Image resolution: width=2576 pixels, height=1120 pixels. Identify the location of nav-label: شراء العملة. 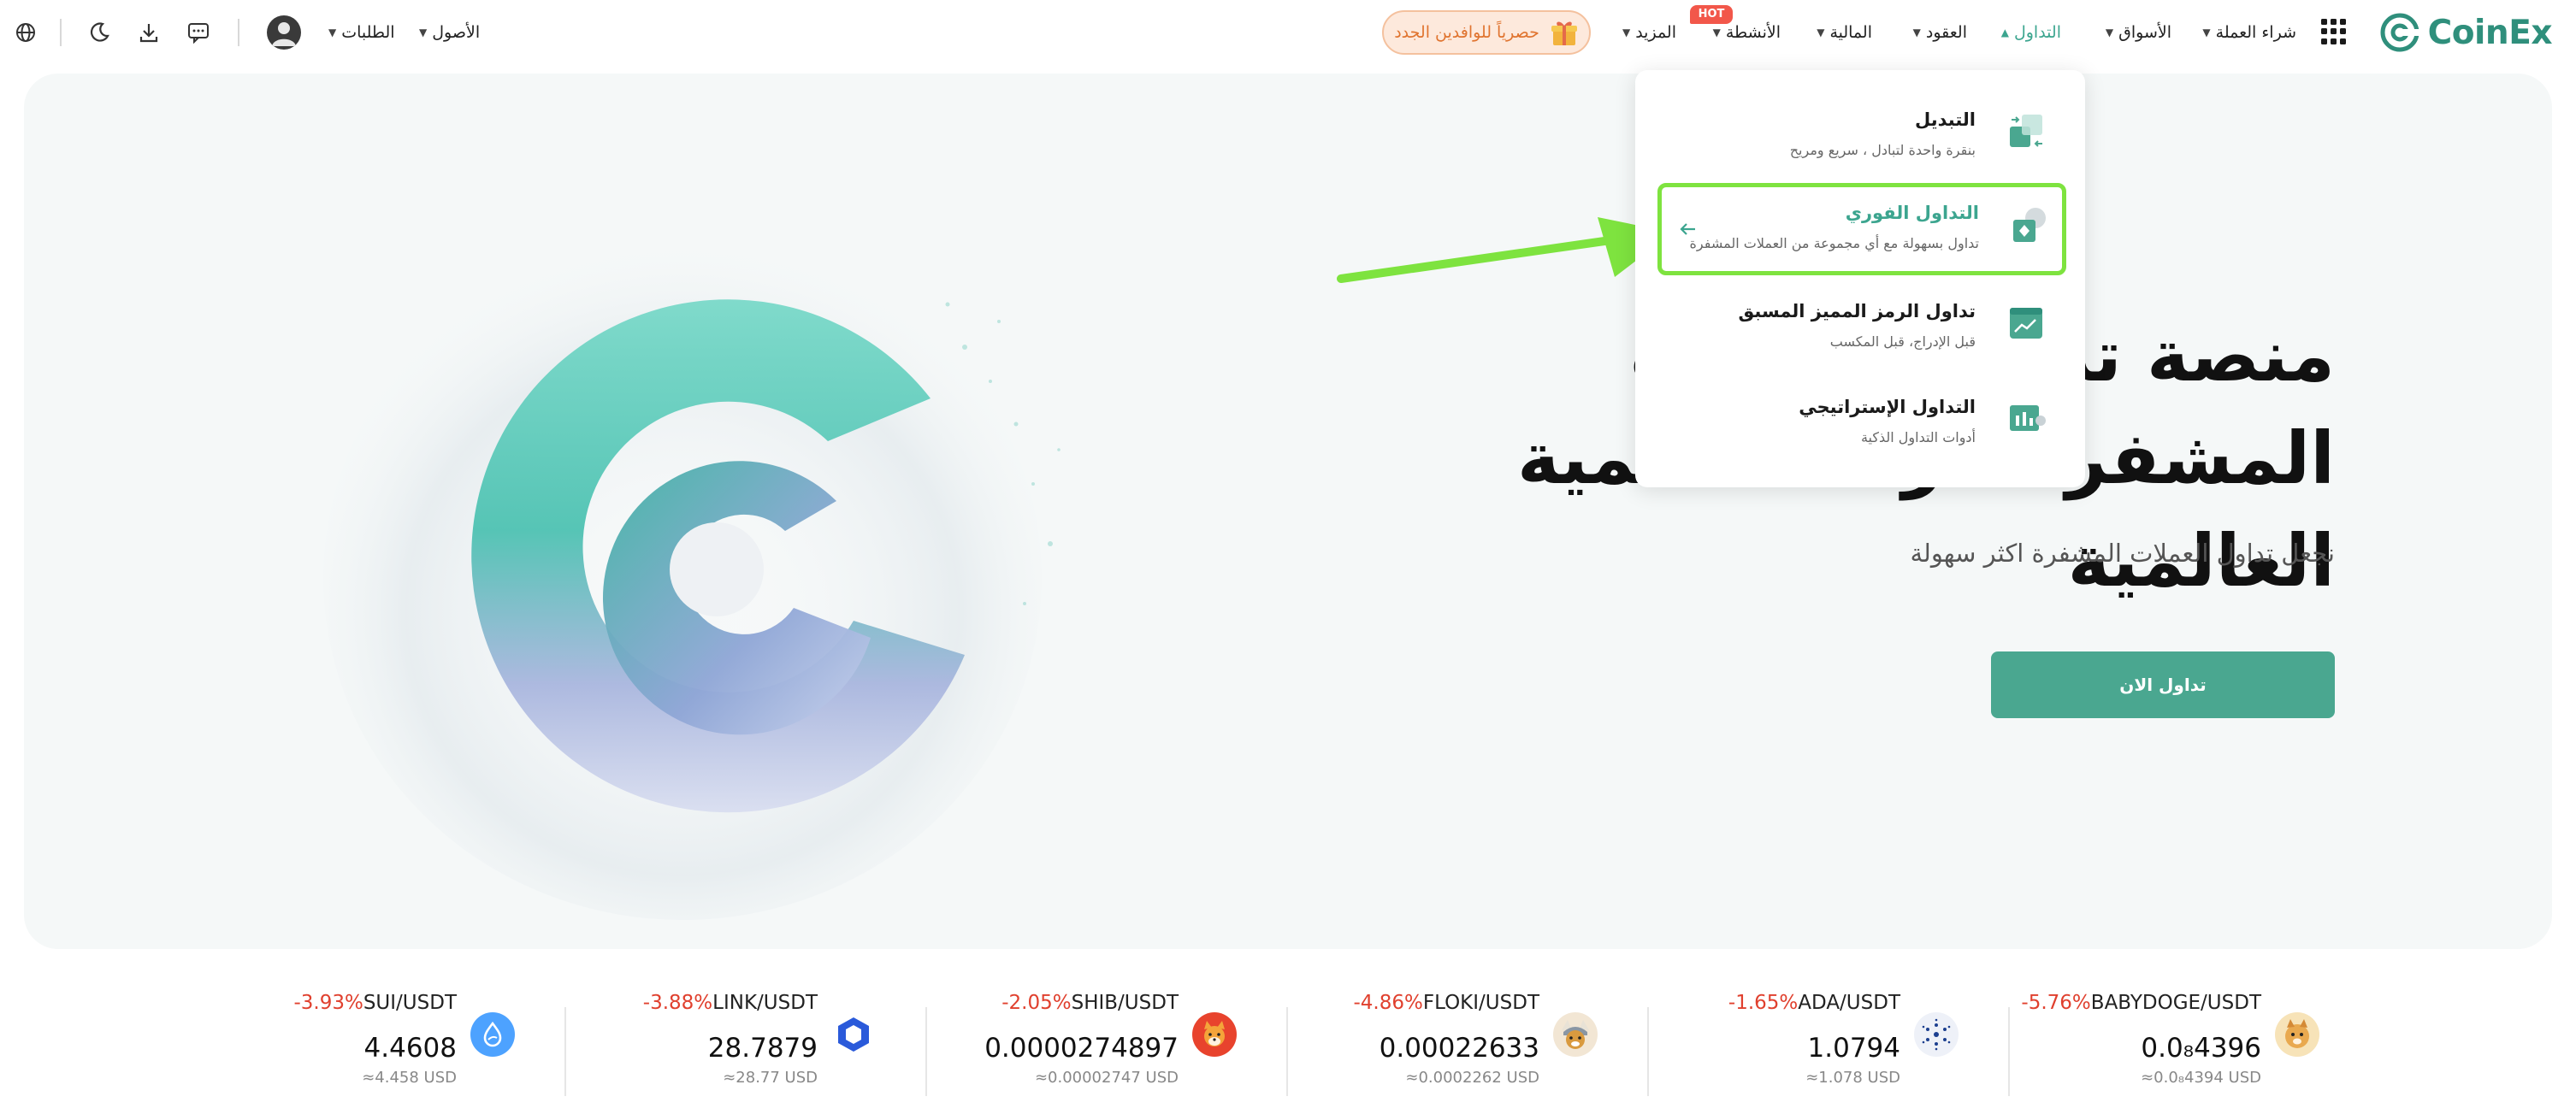
(2255, 32).